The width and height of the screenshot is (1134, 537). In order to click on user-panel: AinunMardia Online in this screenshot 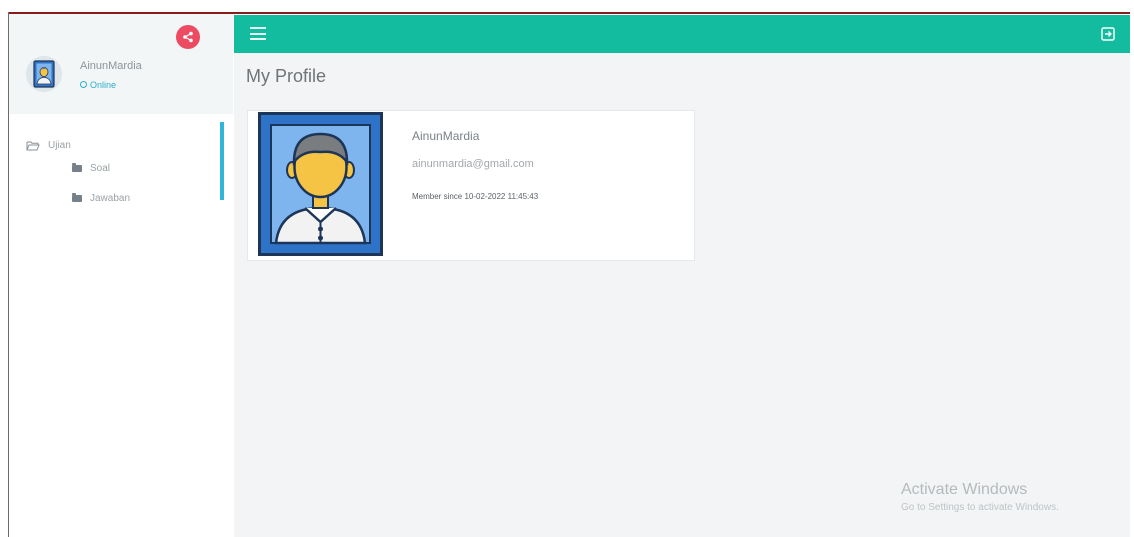, I will do `click(121, 64)`.